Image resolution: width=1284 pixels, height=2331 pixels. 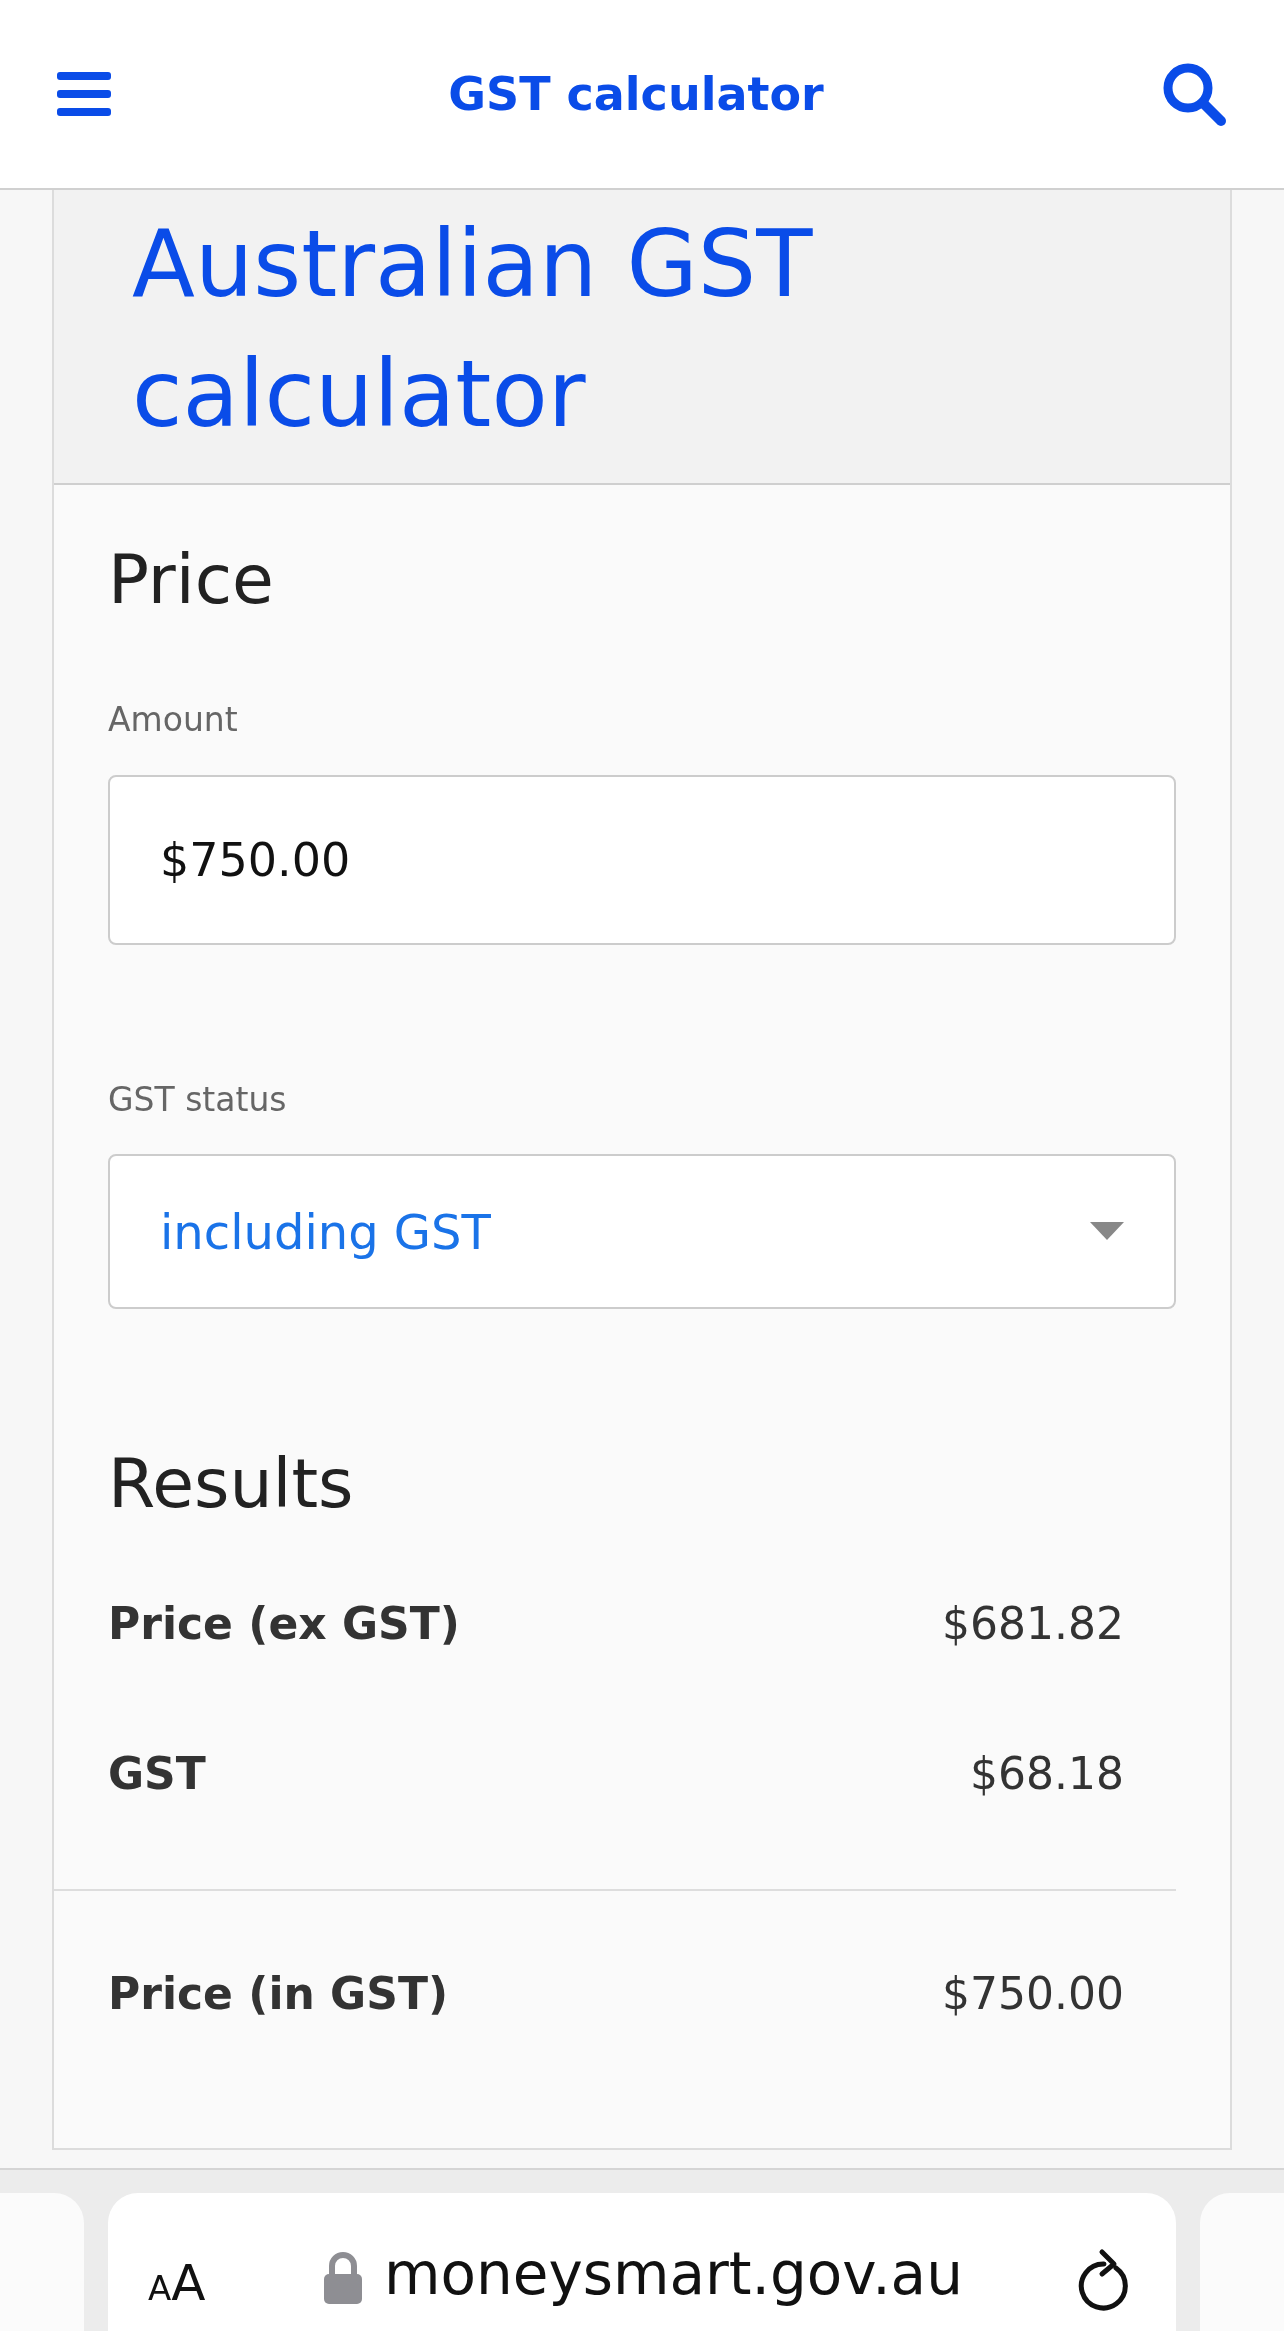 I want to click on text-size-button: AA, so click(x=203, y=2283).